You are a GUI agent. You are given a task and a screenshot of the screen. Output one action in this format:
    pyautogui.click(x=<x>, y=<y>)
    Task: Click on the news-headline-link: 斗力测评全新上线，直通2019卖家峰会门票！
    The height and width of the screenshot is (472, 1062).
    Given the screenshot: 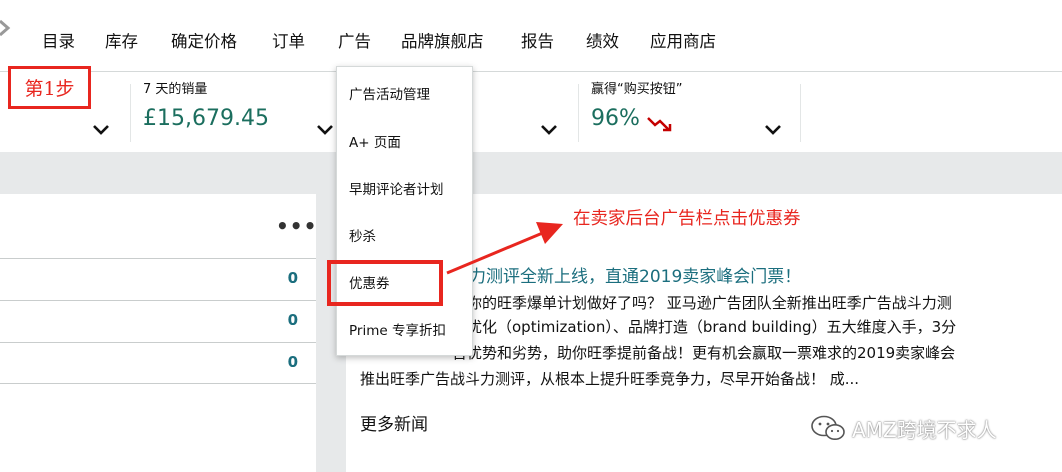 What is the action you would take?
    pyautogui.click(x=626, y=274)
    